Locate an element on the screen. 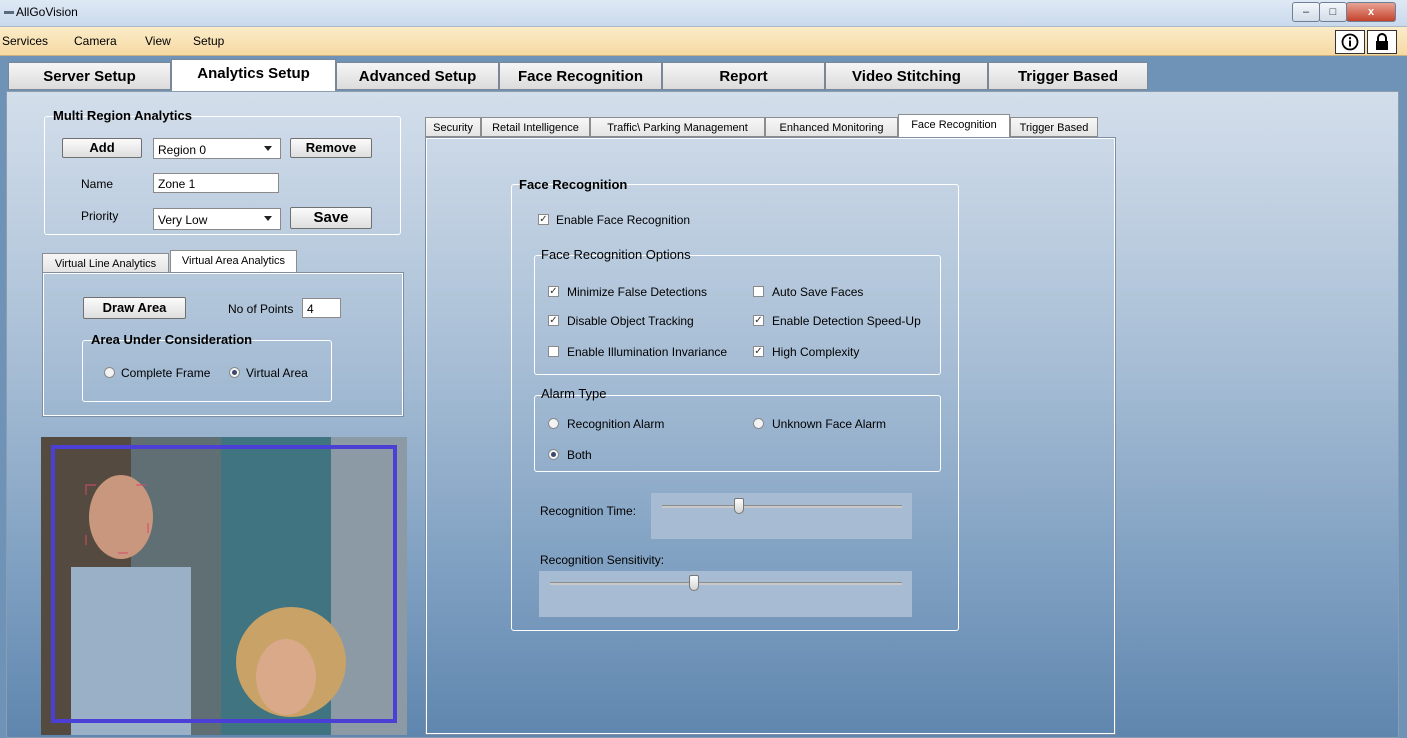 The image size is (1407, 738). zone-name-field: Zone 1 is located at coordinates (216, 183).